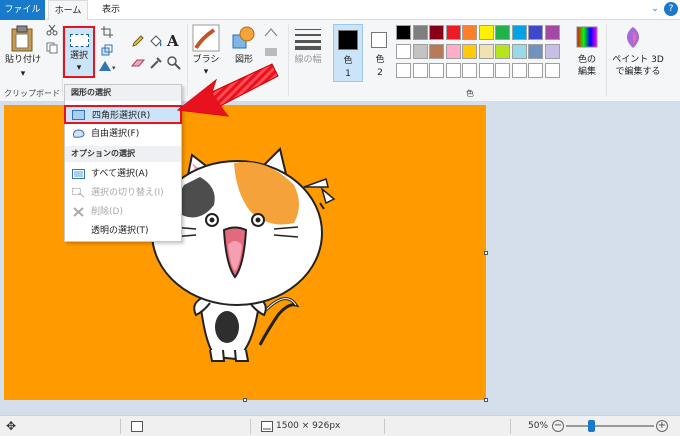 Image resolution: width=680 pixels, height=436 pixels. Describe the element at coordinates (123, 134) in the screenshot. I see `free-form-selection-item: 自由選択(F)` at that location.